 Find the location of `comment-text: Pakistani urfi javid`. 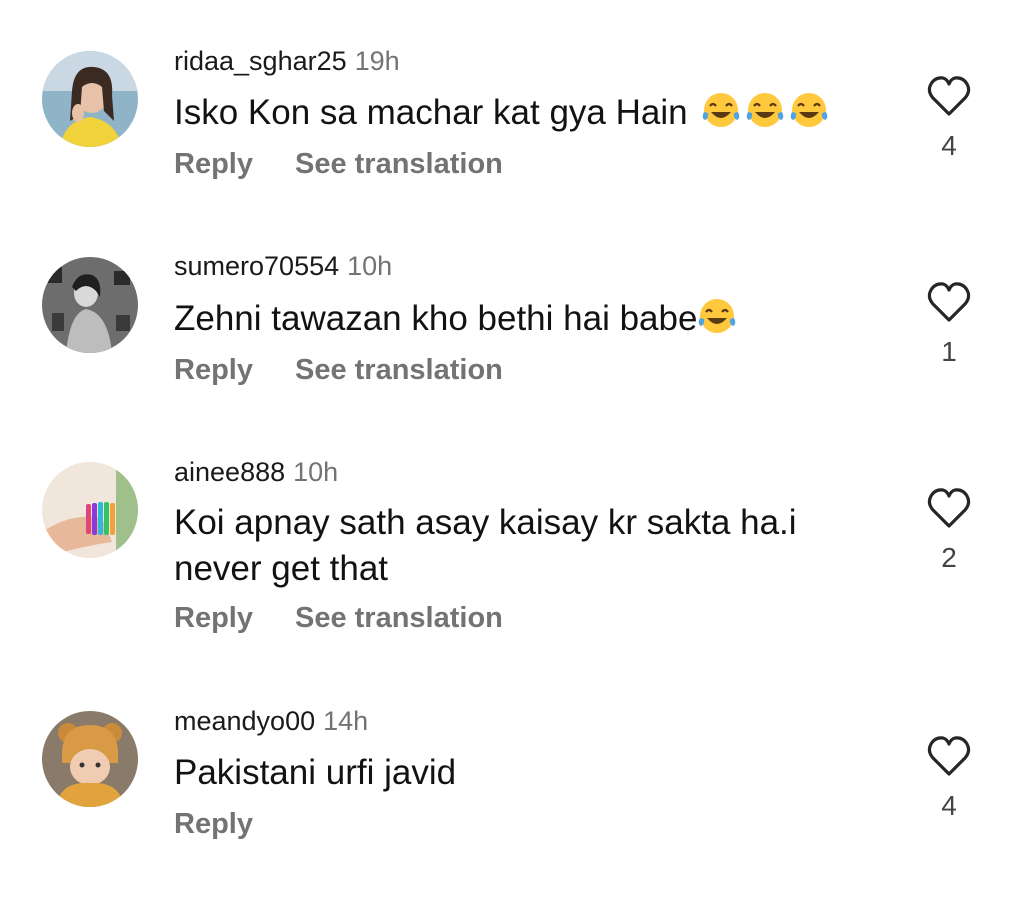

comment-text: Pakistani urfi javid is located at coordinates (315, 772).